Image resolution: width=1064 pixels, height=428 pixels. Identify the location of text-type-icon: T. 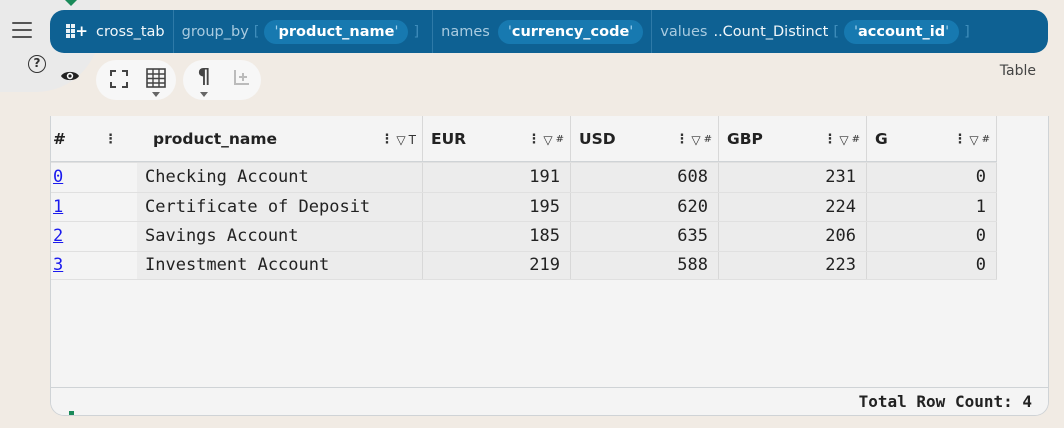
(412, 139).